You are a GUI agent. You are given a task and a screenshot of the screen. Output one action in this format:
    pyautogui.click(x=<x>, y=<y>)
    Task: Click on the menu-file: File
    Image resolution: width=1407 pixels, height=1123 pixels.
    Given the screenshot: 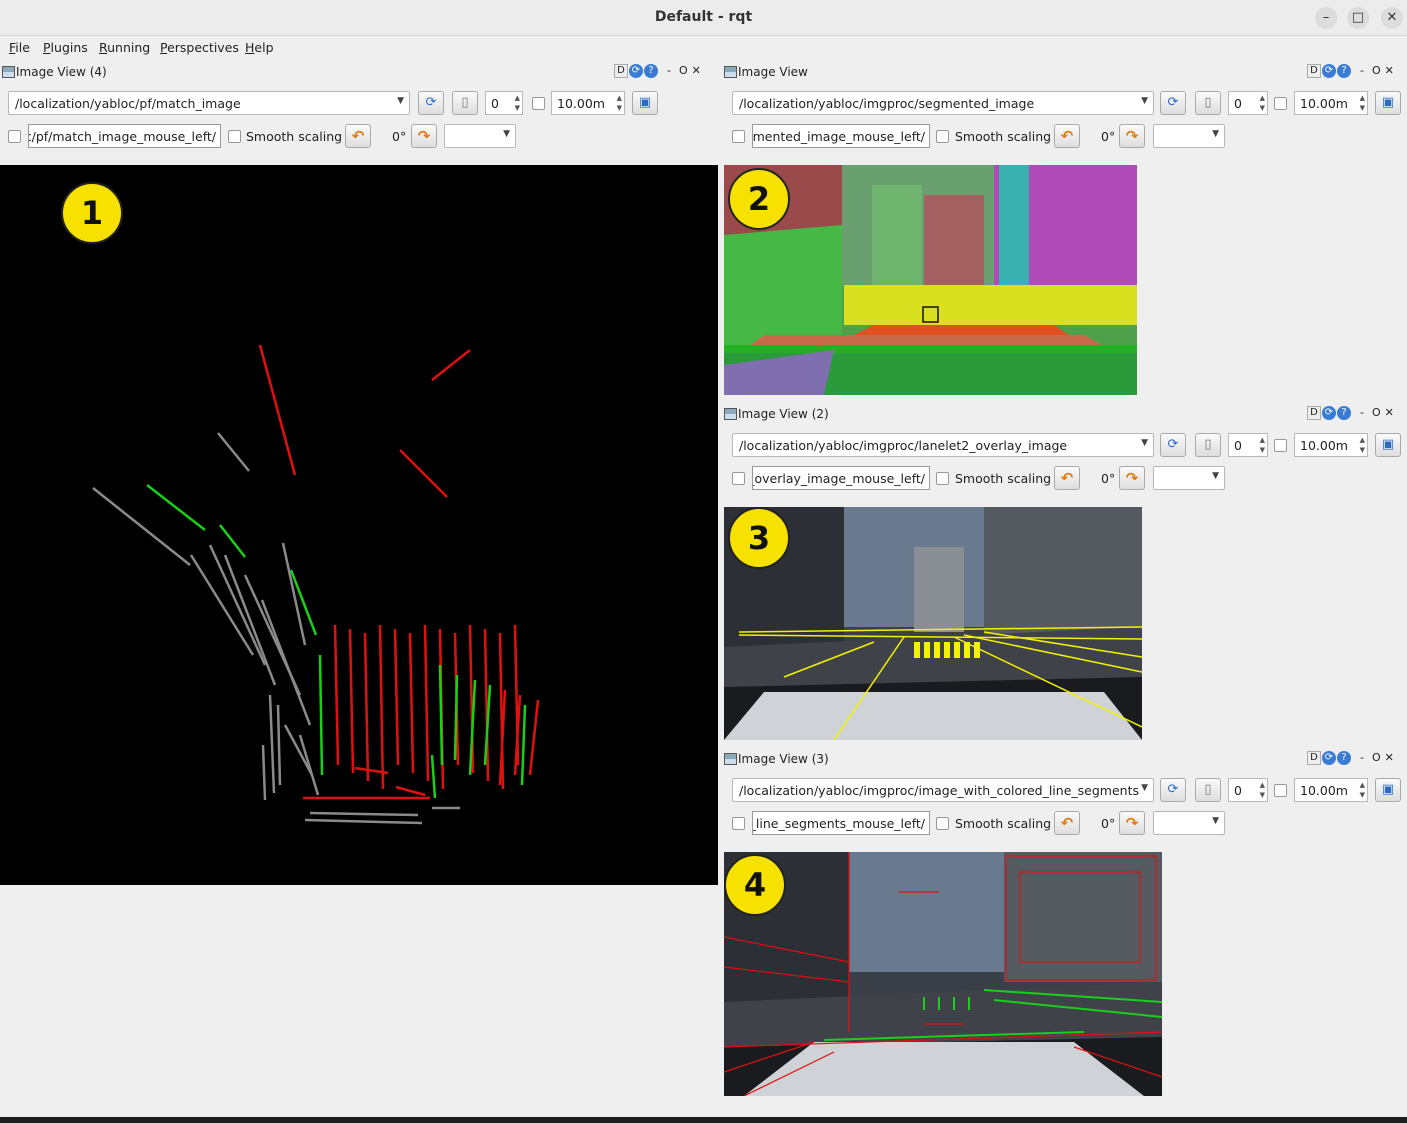 What is the action you would take?
    pyautogui.click(x=19, y=47)
    